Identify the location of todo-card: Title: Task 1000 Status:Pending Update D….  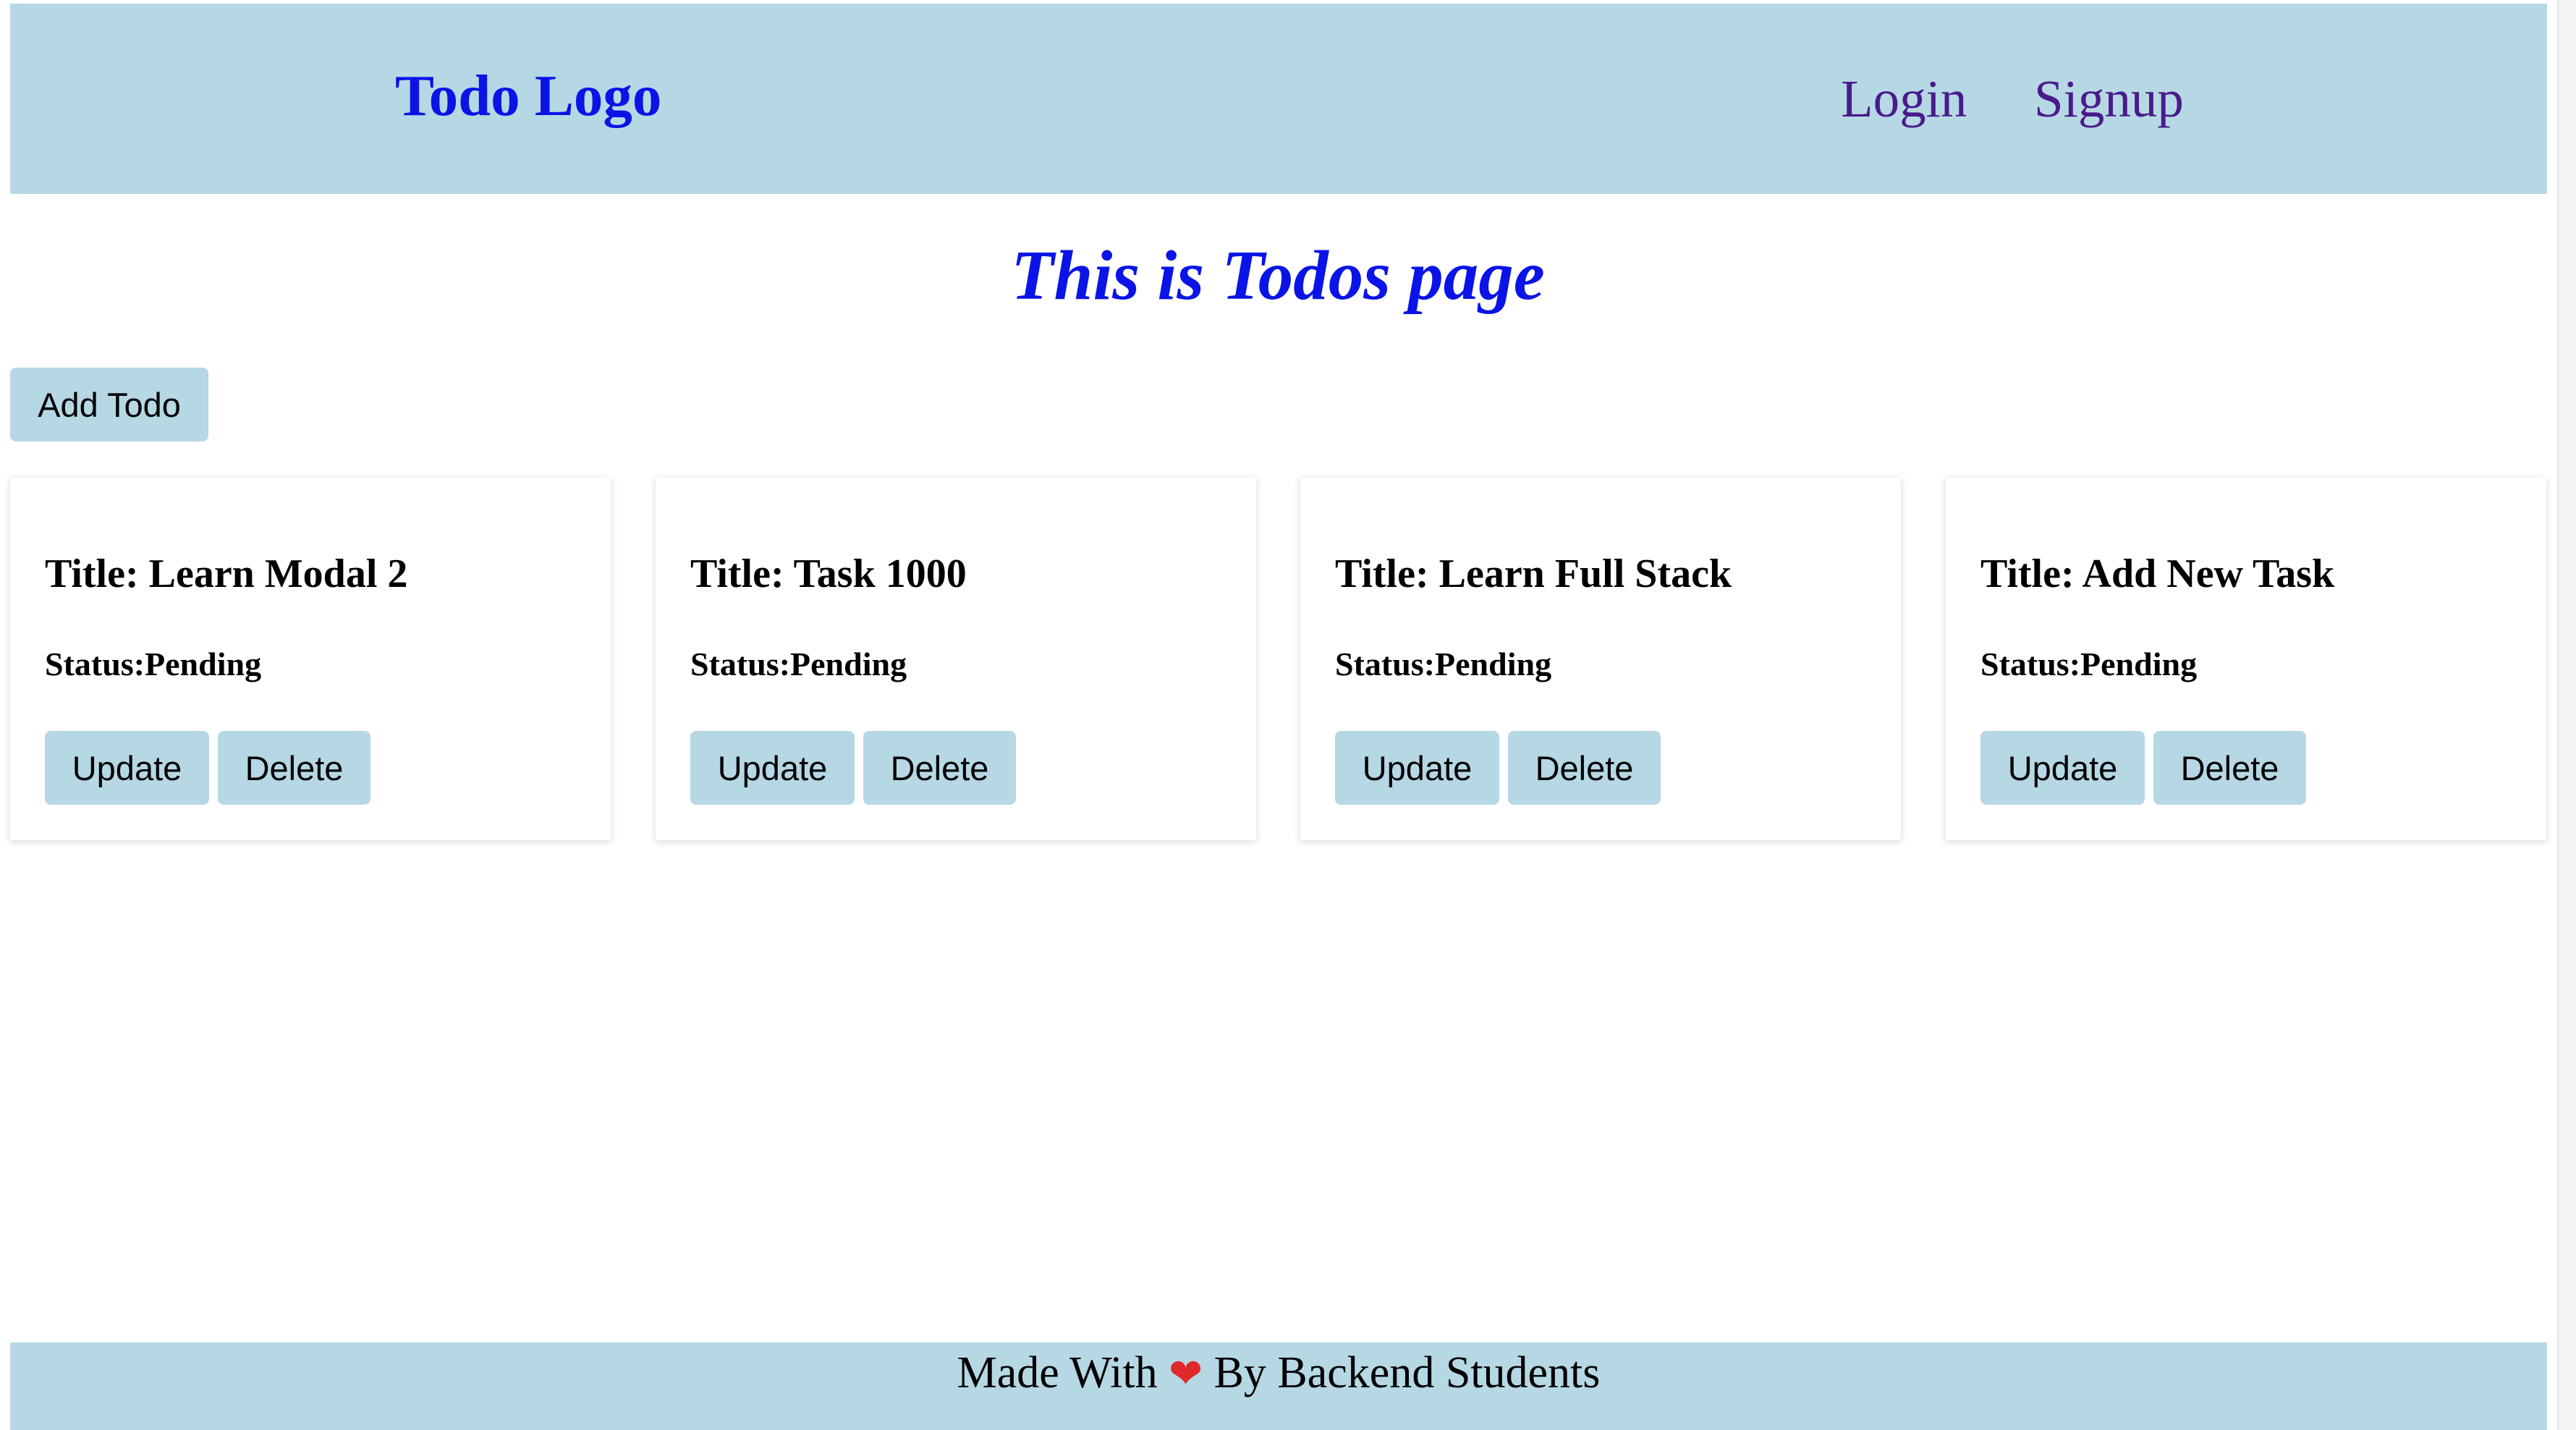
(956, 659).